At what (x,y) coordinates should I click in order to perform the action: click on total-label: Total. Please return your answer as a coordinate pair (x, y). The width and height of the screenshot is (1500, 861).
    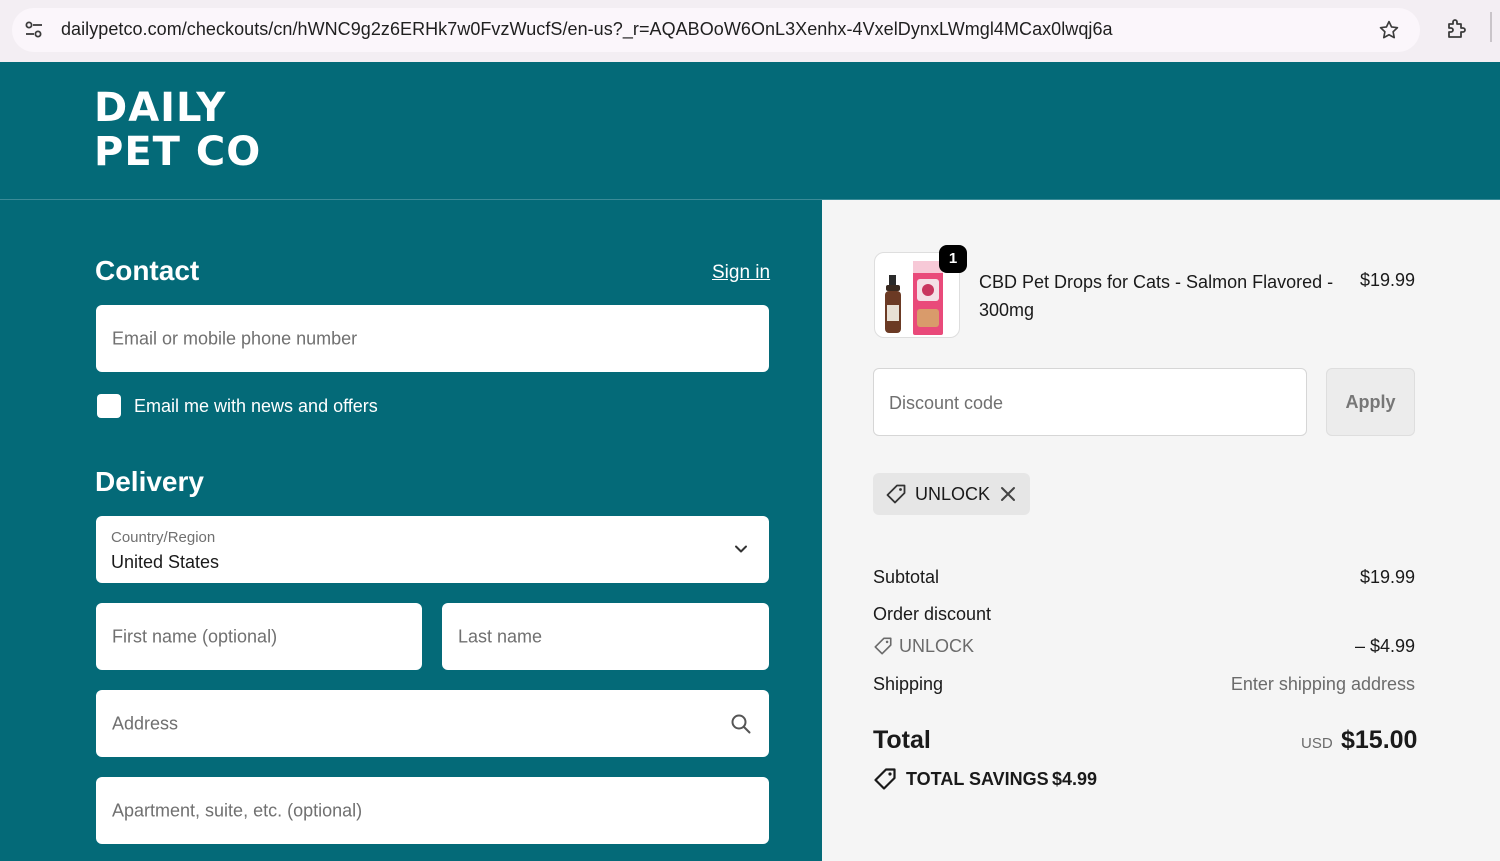
    Looking at the image, I should click on (902, 740).